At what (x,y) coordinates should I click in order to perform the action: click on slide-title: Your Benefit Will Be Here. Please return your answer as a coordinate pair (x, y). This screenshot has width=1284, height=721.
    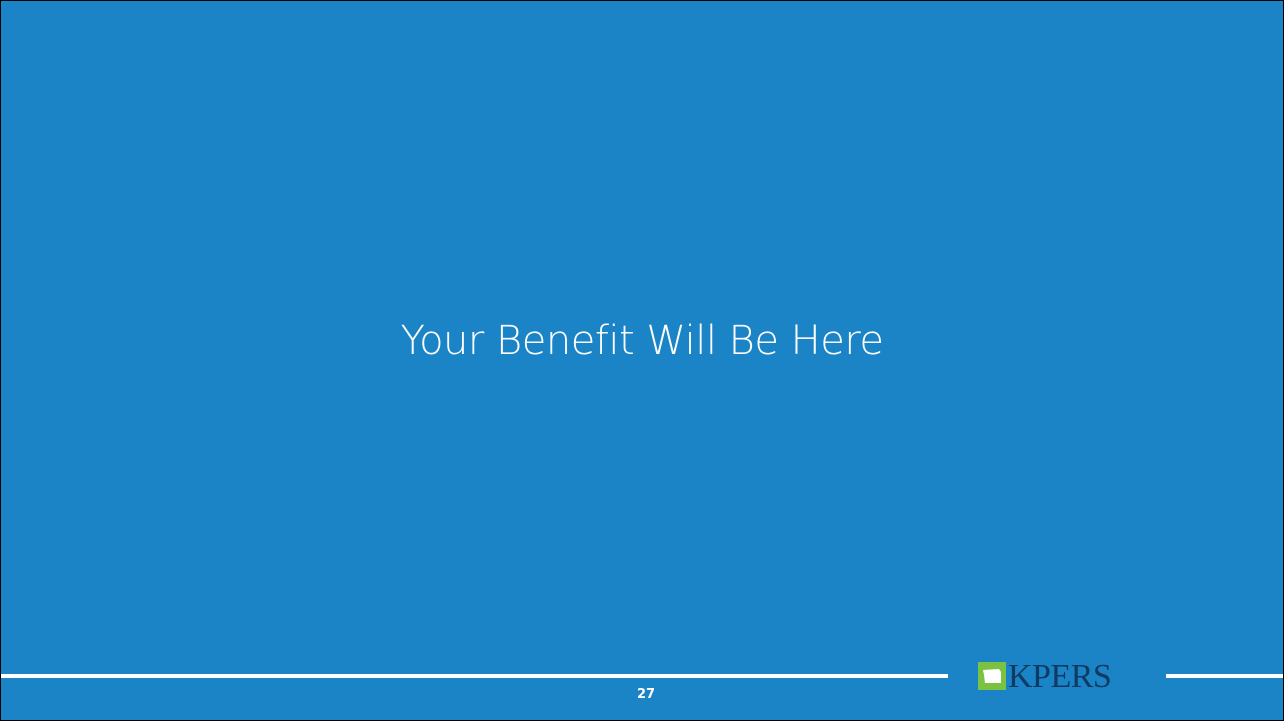
    Looking at the image, I should click on (642, 341).